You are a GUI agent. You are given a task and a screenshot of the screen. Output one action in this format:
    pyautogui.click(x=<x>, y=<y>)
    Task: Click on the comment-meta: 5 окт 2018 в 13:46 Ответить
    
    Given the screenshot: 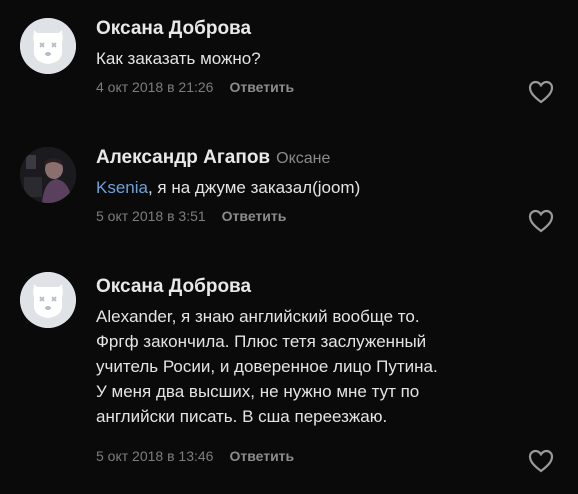 What is the action you would take?
    pyautogui.click(x=195, y=456)
    